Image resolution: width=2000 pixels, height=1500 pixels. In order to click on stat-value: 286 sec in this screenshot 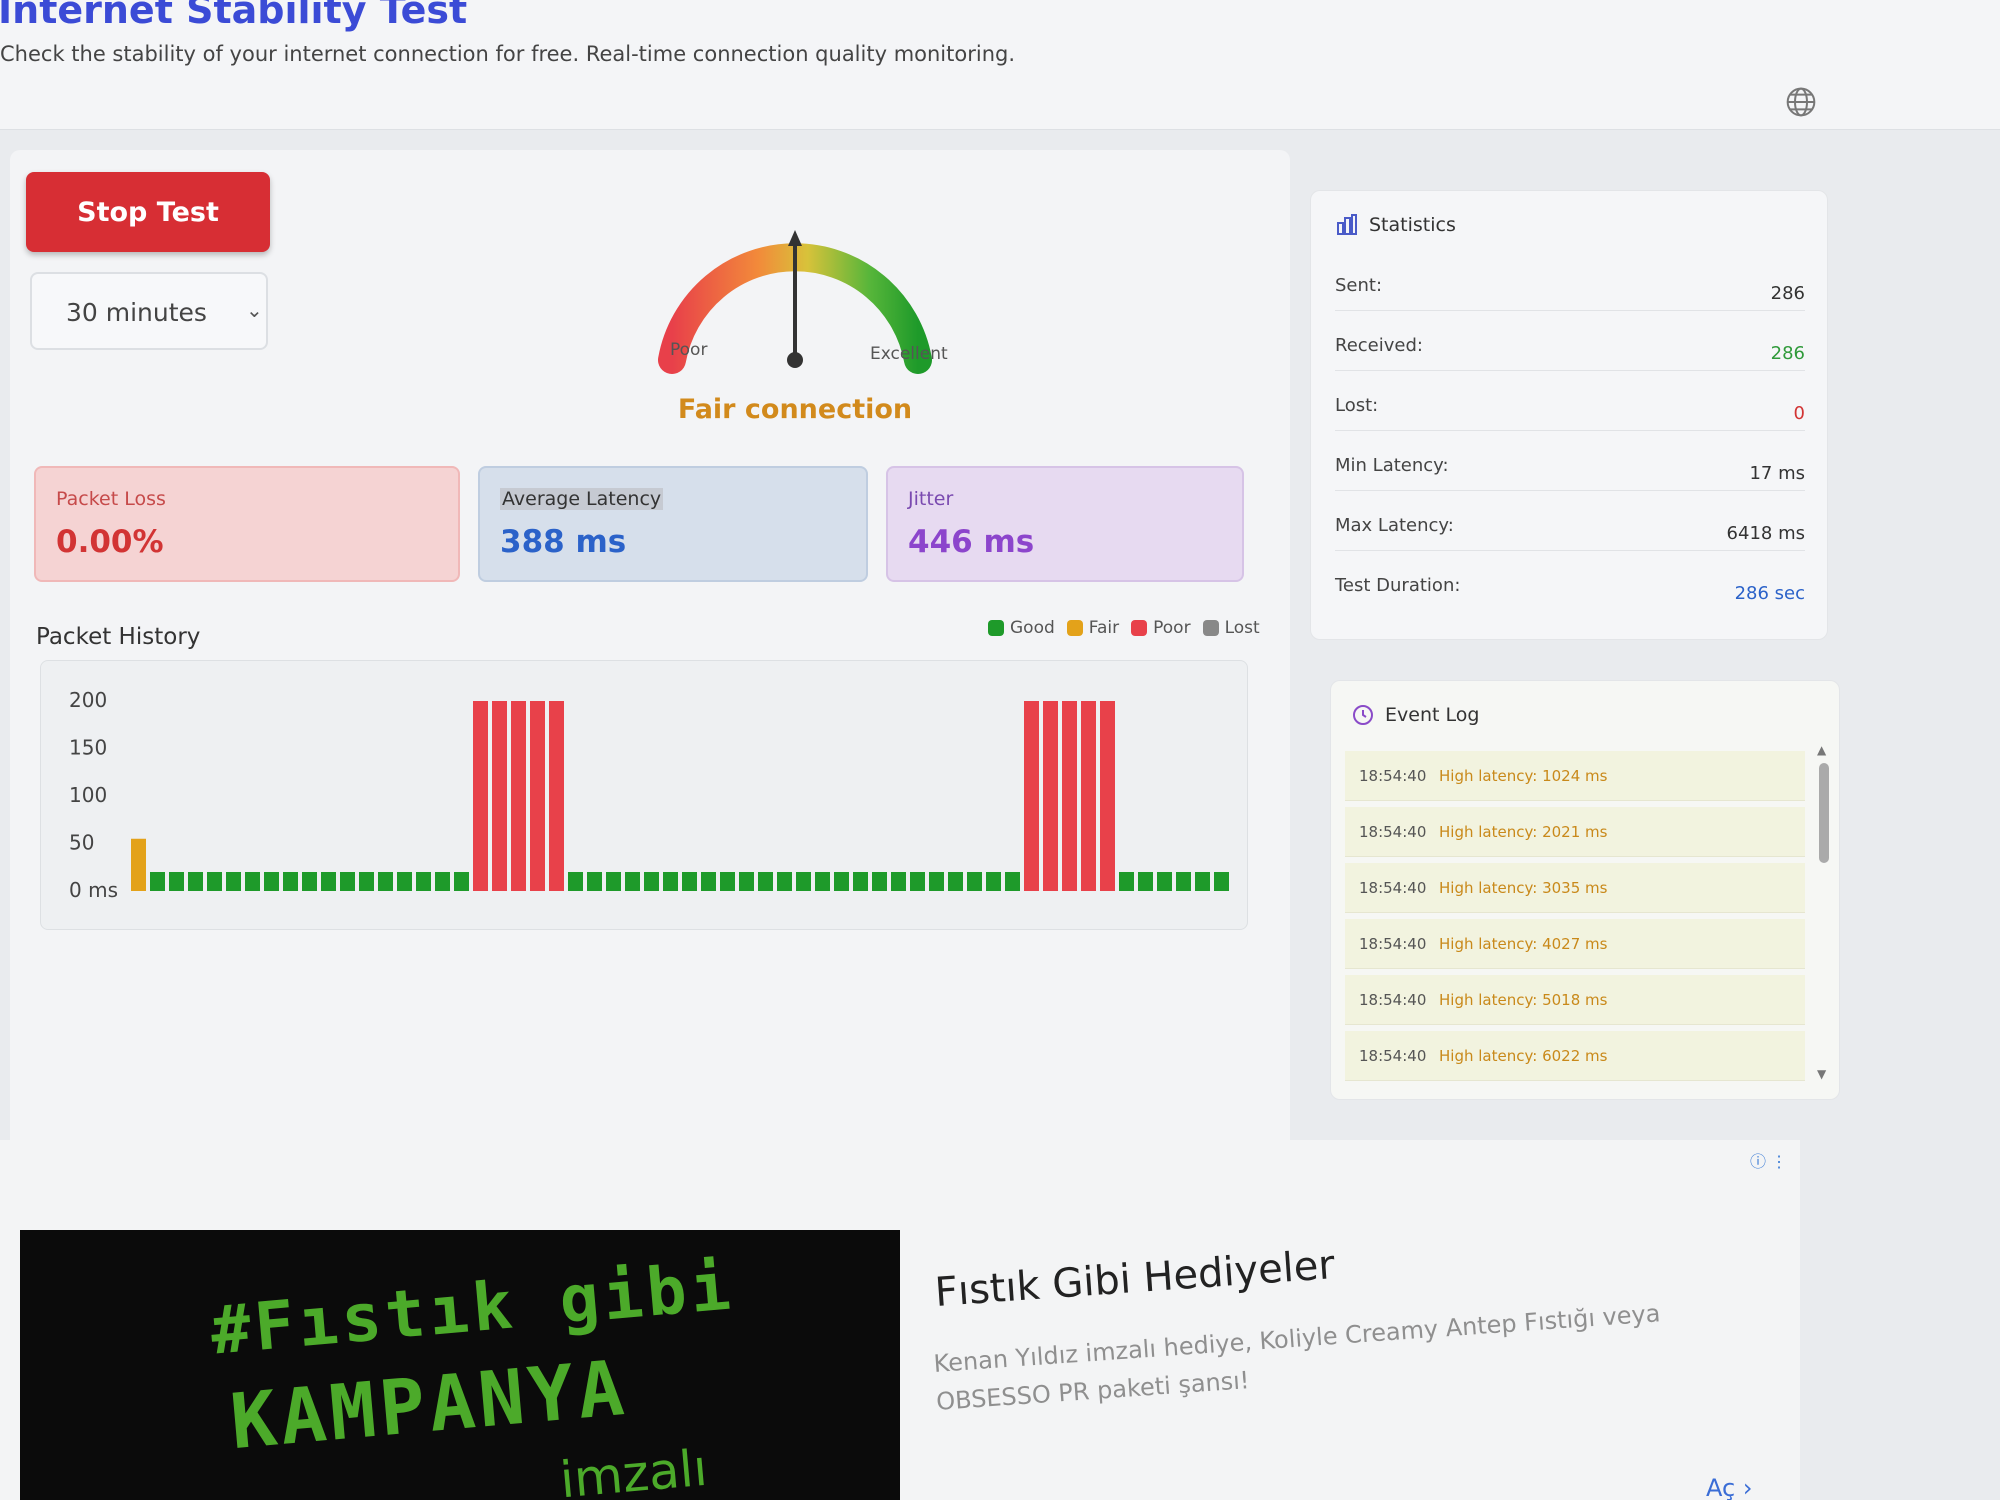, I will do `click(1769, 593)`.